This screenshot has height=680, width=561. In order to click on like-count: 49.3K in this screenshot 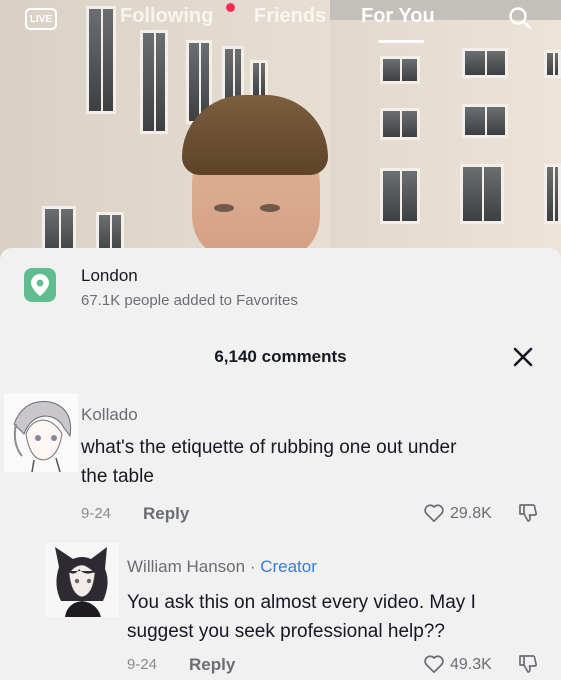, I will do `click(471, 664)`.